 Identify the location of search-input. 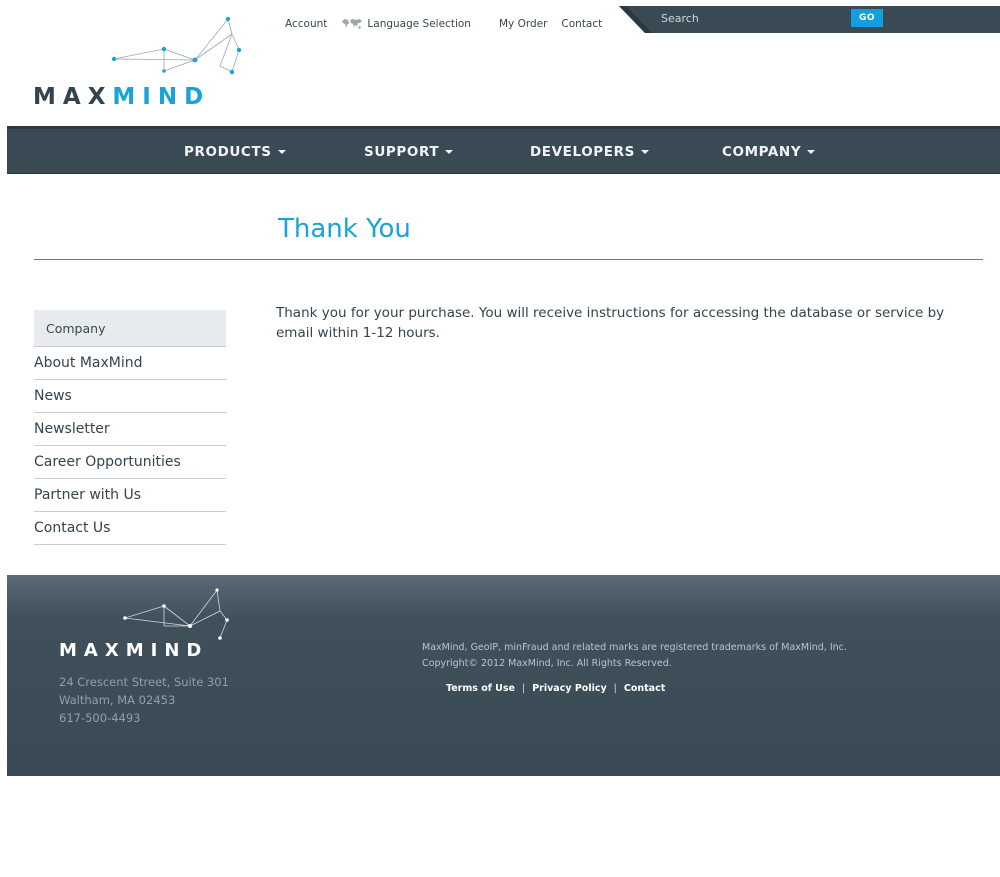
(755, 18).